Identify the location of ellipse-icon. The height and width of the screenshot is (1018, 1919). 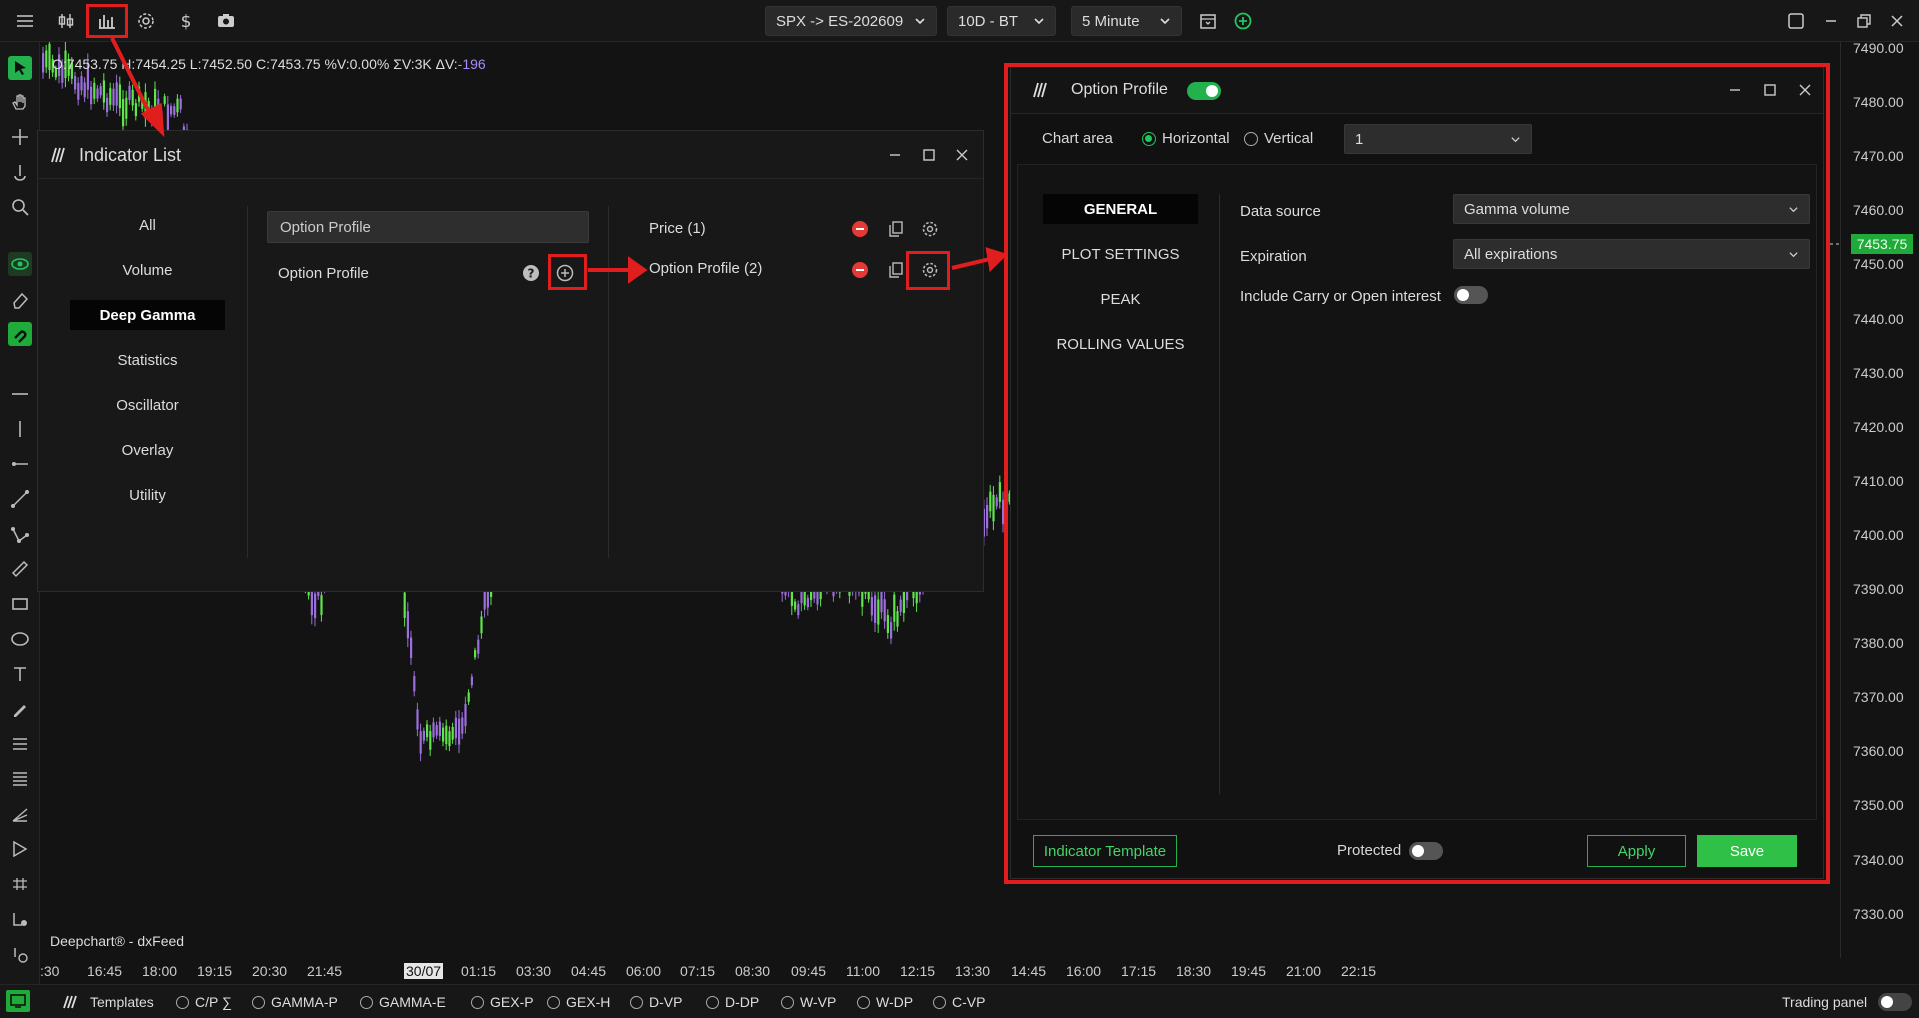
(20, 639).